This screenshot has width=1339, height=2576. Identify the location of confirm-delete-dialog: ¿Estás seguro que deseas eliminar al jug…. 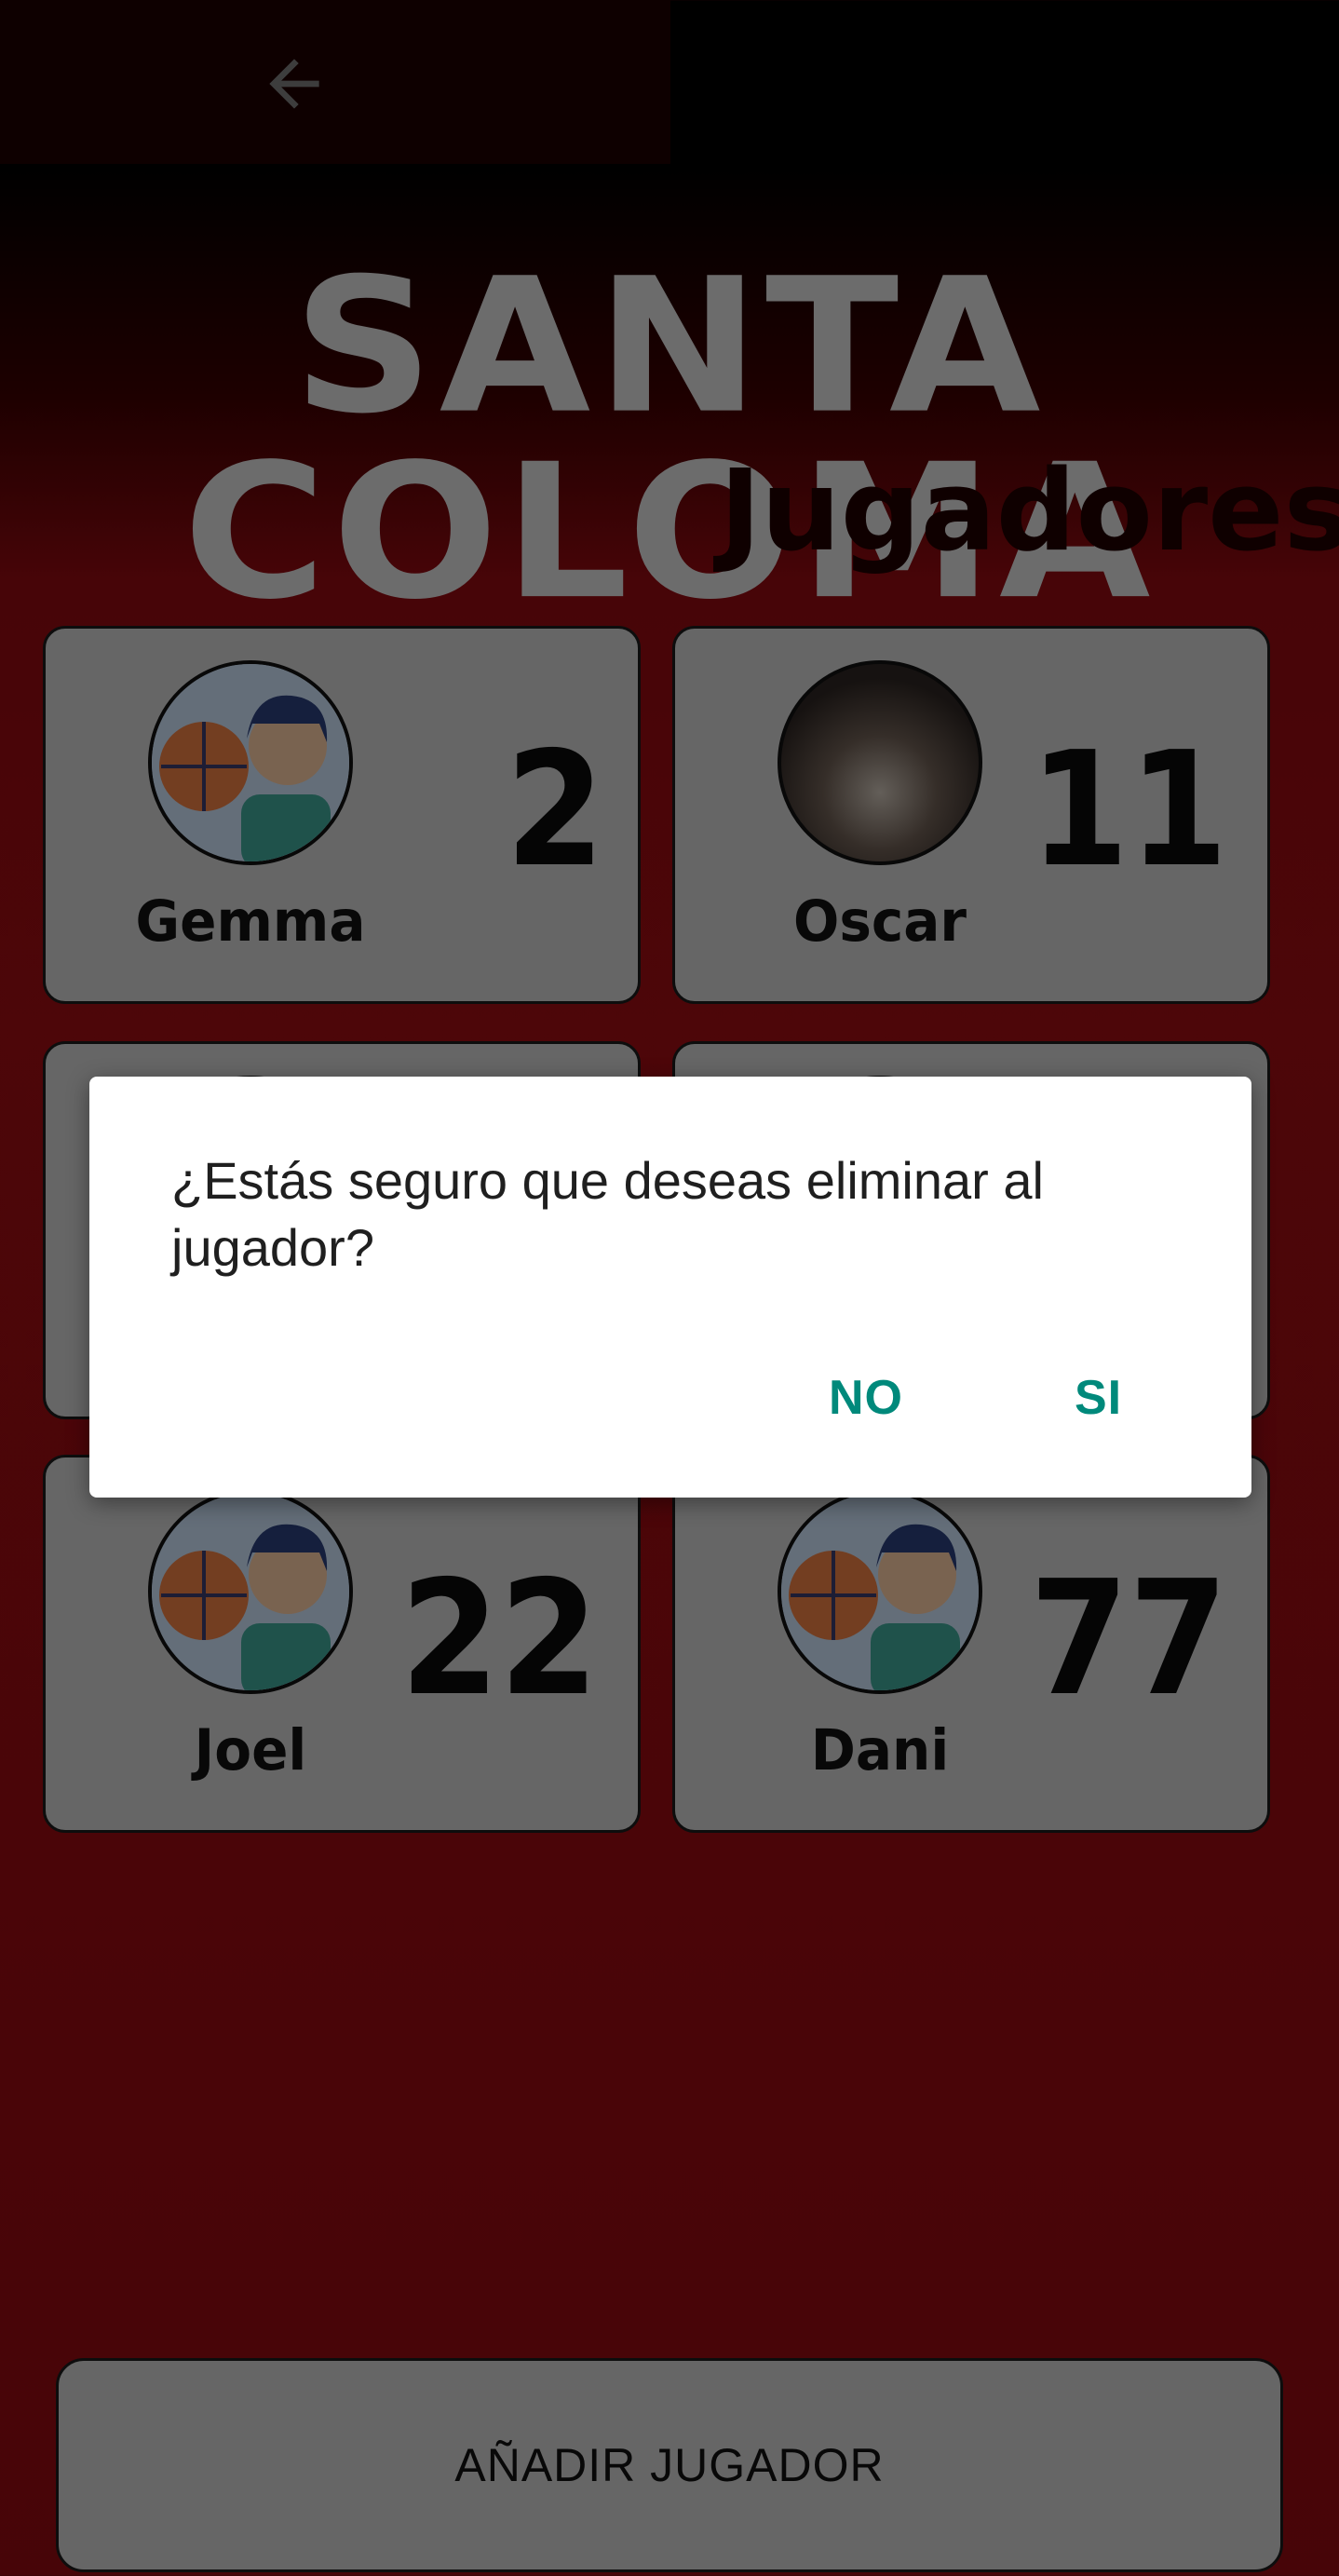
(670, 1287).